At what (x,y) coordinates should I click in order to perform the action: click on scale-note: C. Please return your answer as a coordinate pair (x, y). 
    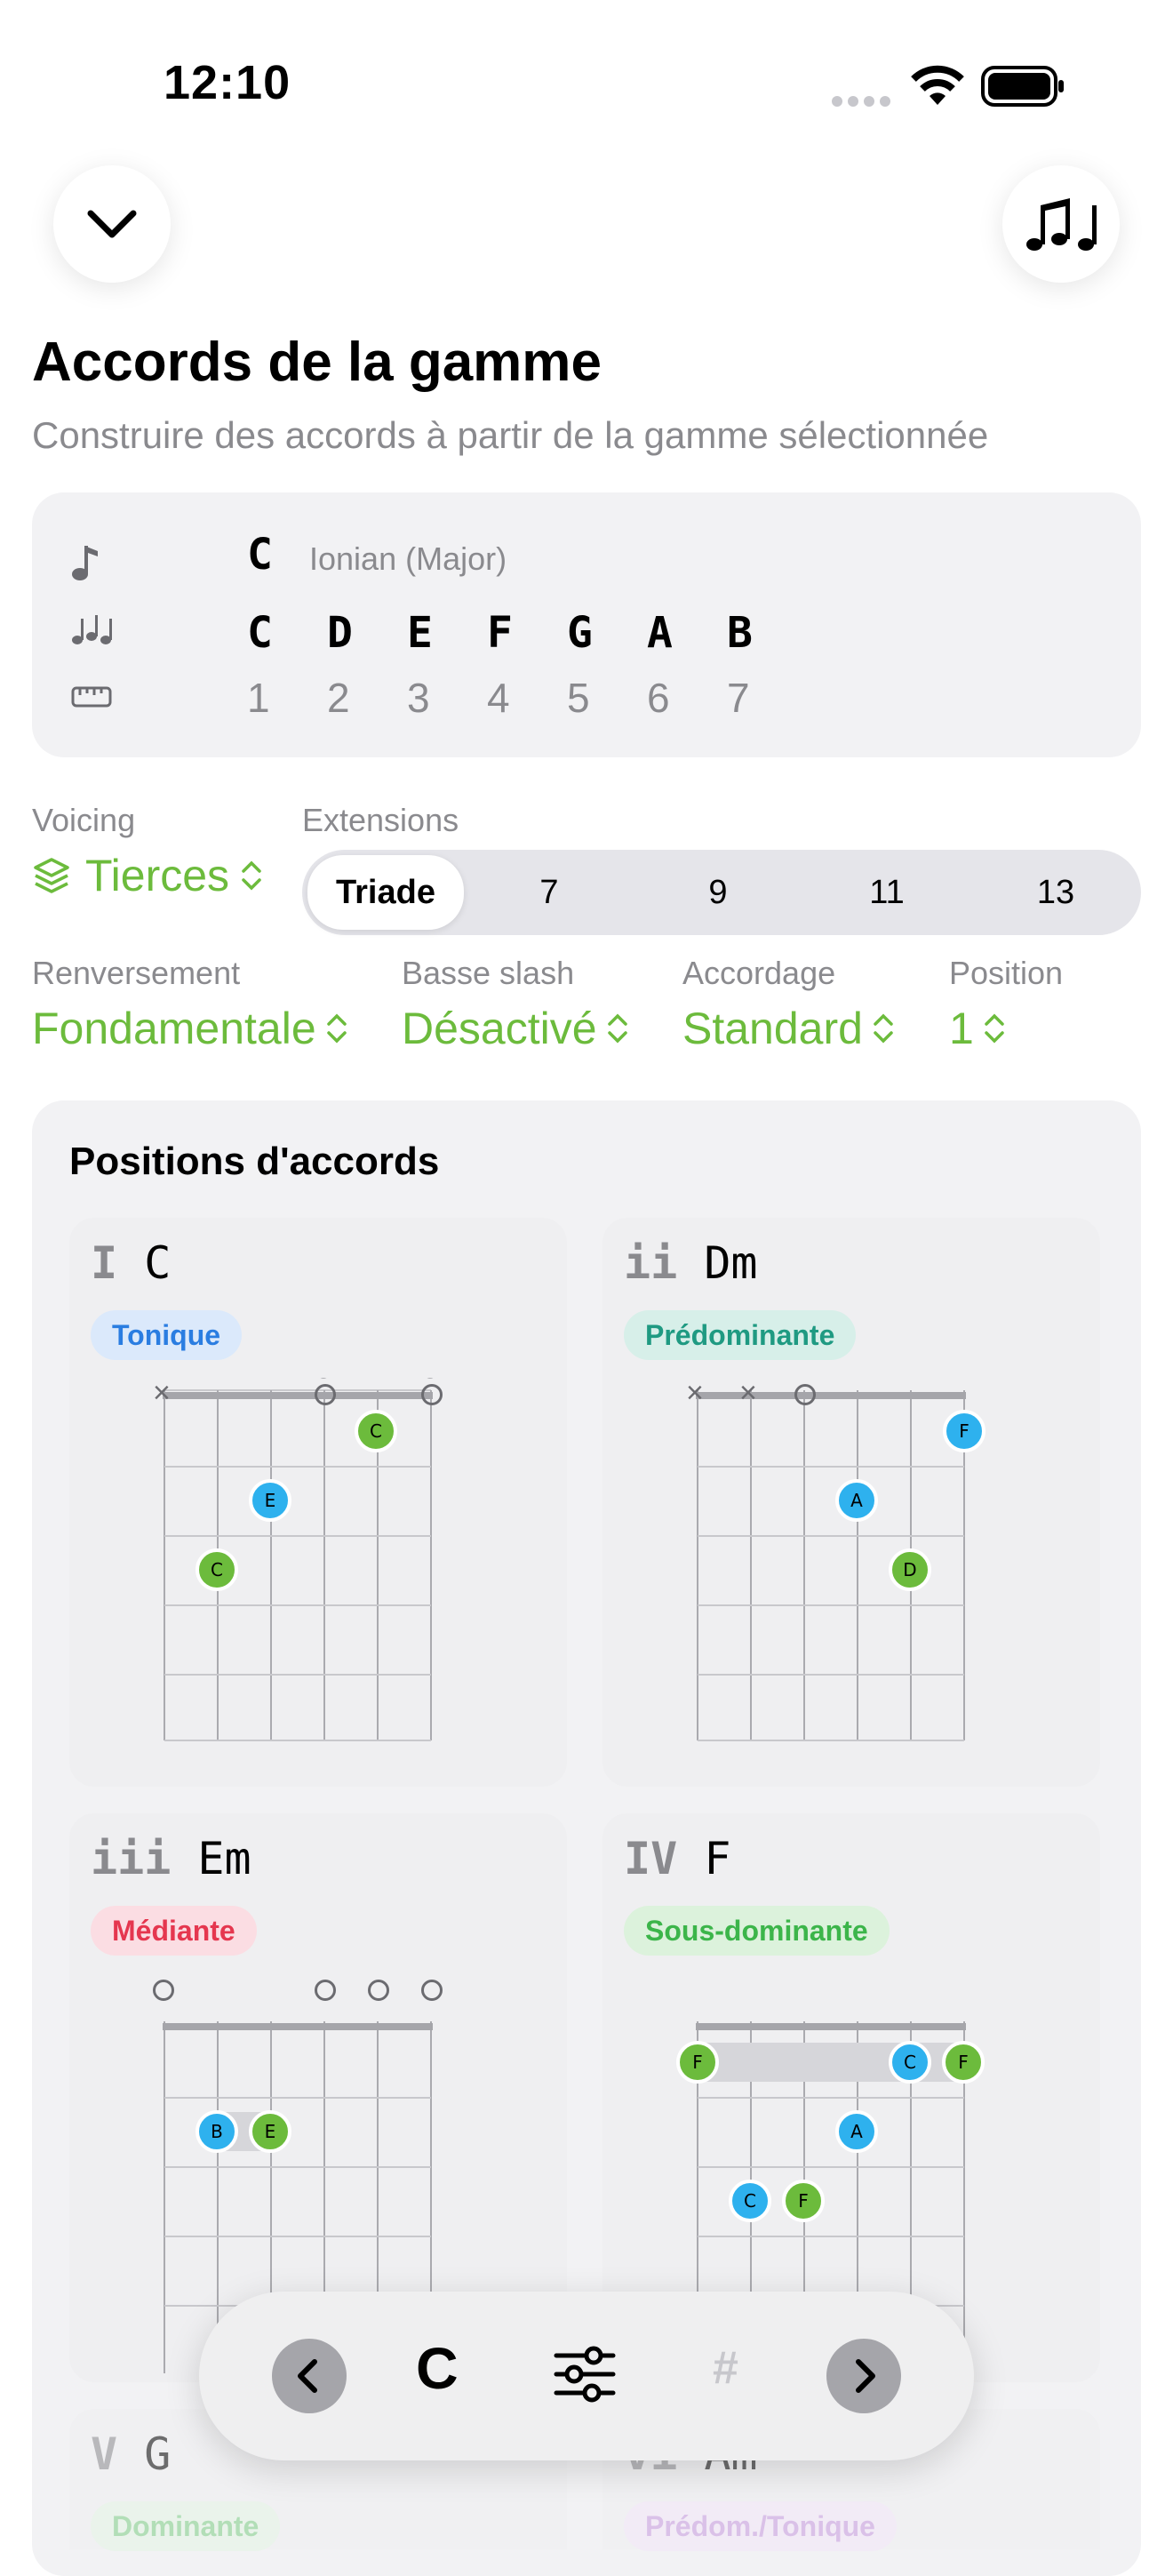
    Looking at the image, I should click on (260, 633).